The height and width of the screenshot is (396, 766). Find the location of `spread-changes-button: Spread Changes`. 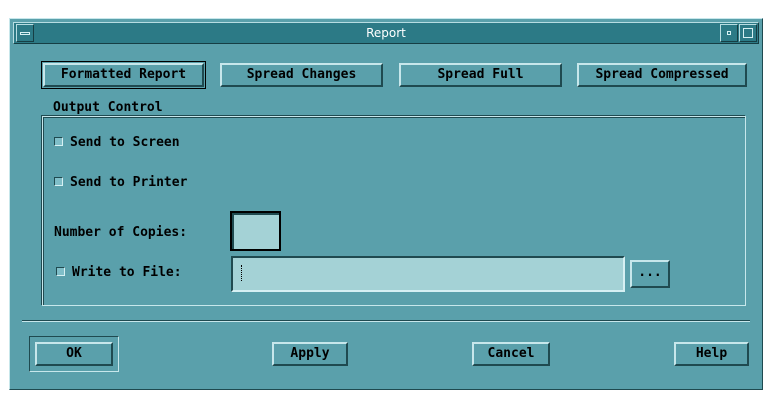

spread-changes-button: Spread Changes is located at coordinates (301, 75).